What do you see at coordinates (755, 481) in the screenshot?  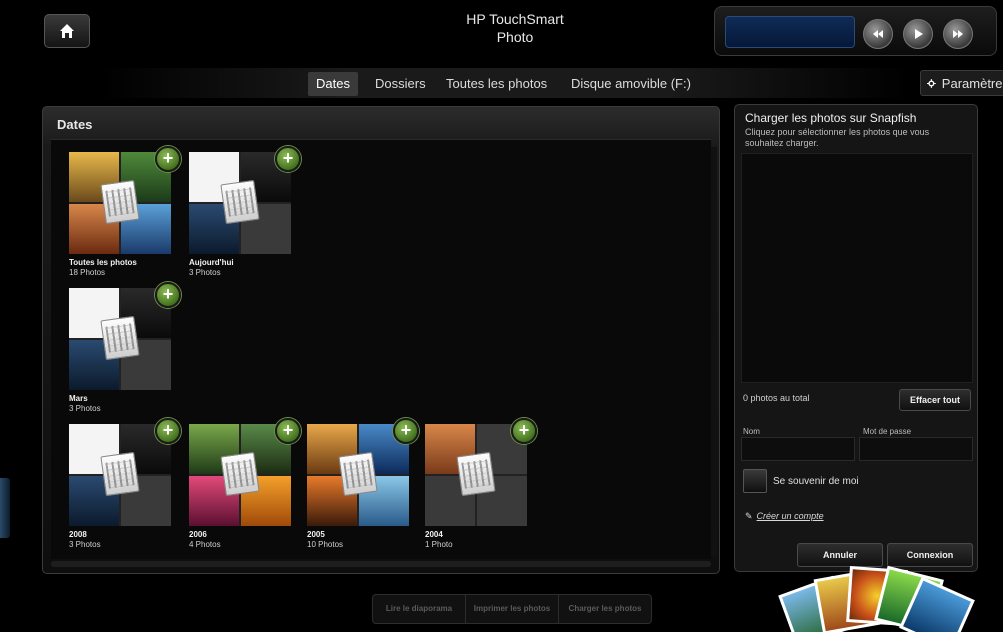 I see `remember-me-checkbox` at bounding box center [755, 481].